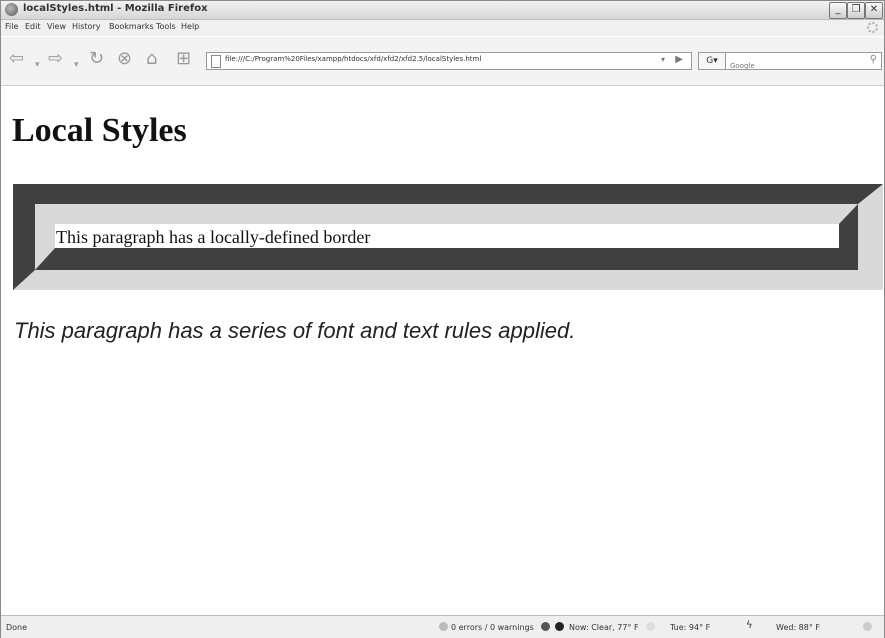 The width and height of the screenshot is (885, 638). I want to click on throbber-icon, so click(872, 27).